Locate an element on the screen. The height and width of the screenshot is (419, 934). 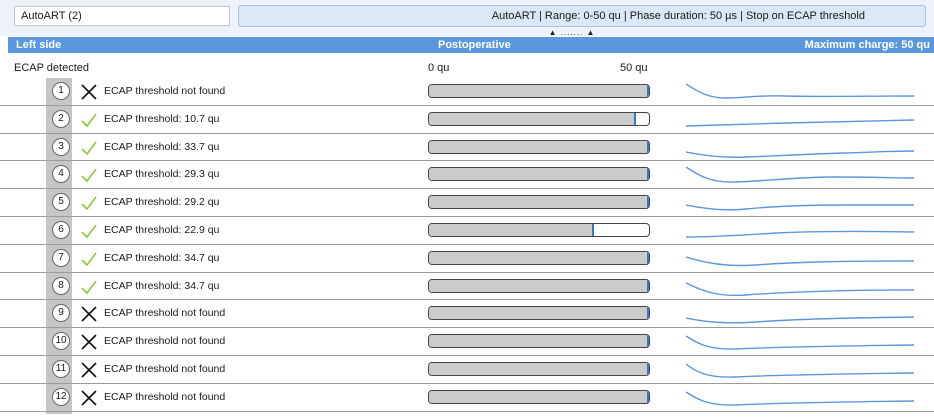
autoart-tab: AutoART (2) is located at coordinates (122, 16).